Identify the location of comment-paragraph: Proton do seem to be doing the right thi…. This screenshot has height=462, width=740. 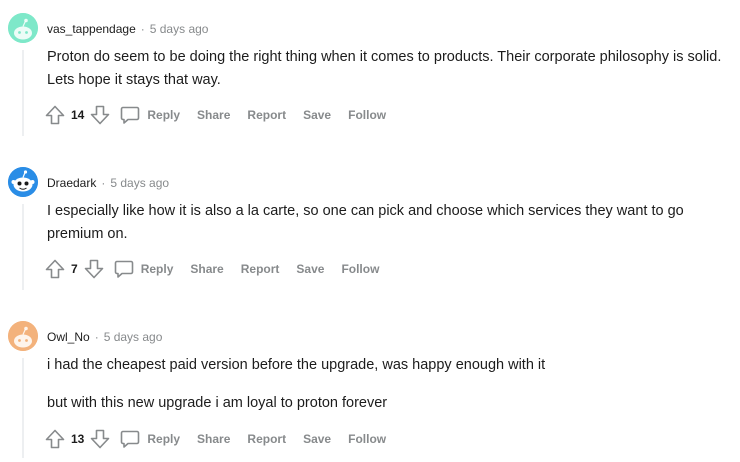
(384, 68).